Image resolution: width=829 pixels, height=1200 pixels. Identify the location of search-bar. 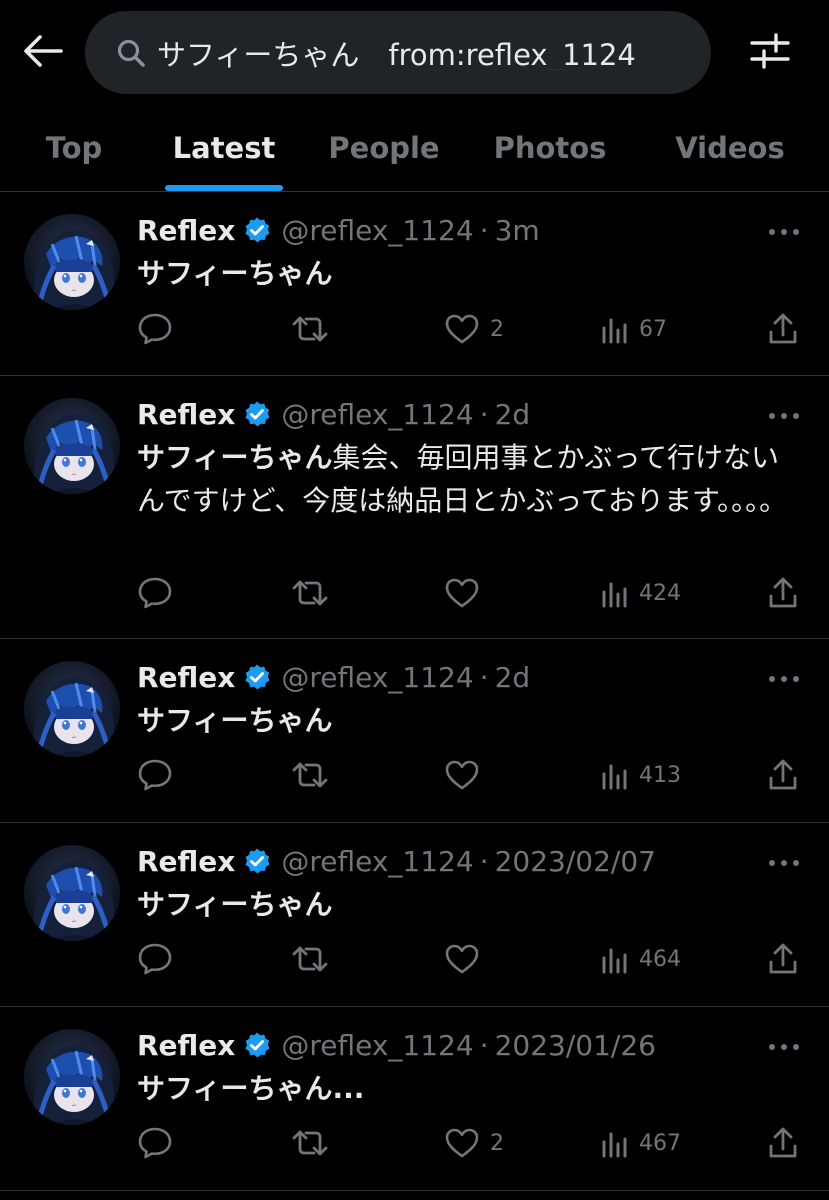
(398, 52).